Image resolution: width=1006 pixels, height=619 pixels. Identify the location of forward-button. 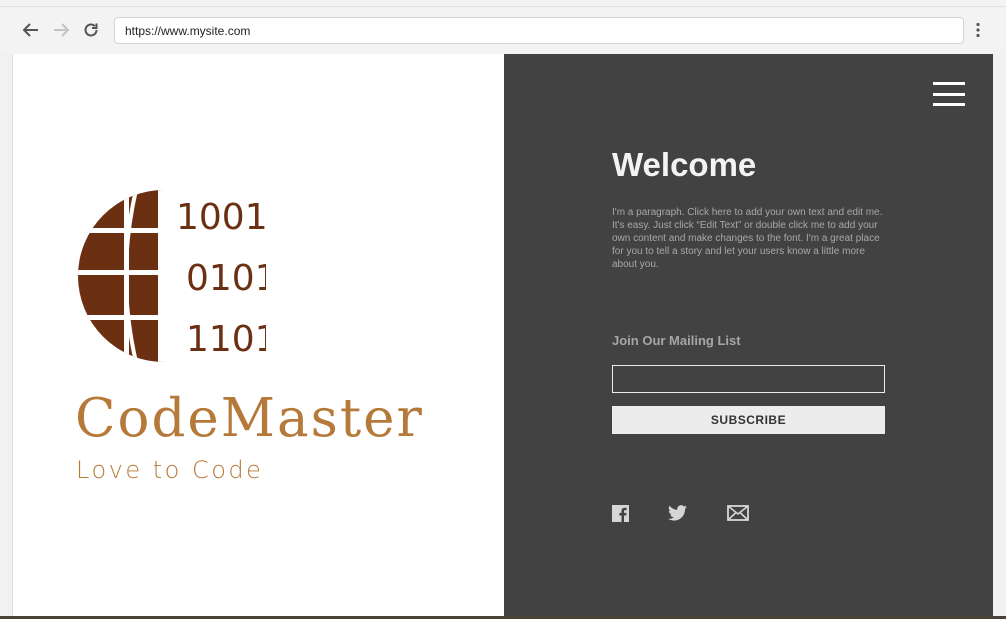
(61, 30).